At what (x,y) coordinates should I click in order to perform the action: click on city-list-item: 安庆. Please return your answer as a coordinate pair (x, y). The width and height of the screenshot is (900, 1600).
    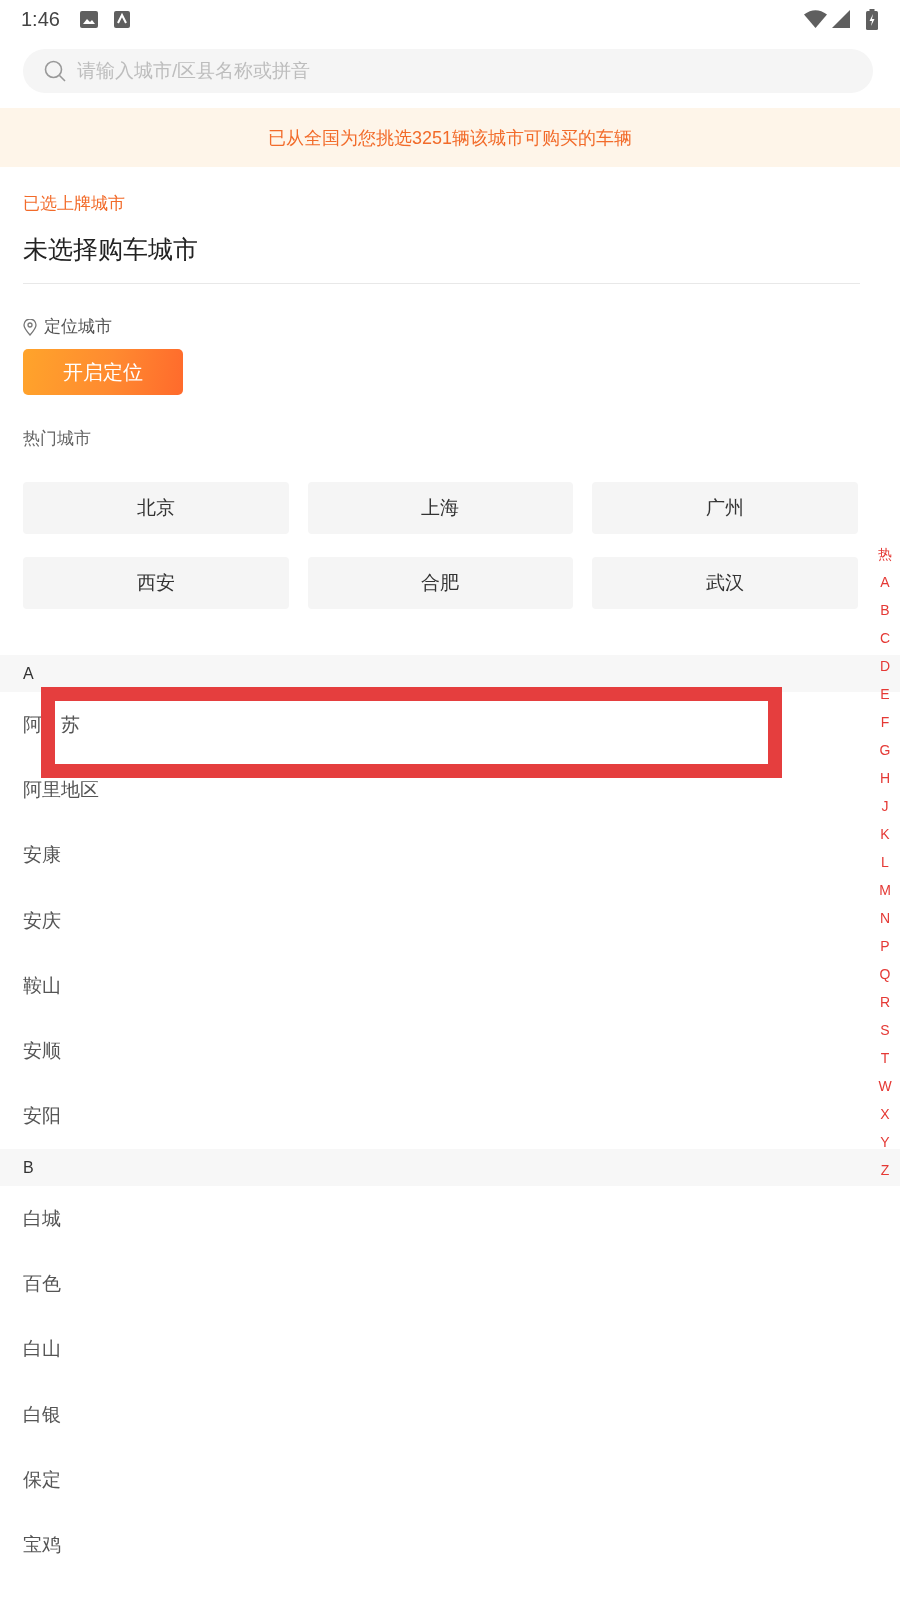
    Looking at the image, I should click on (42, 920).